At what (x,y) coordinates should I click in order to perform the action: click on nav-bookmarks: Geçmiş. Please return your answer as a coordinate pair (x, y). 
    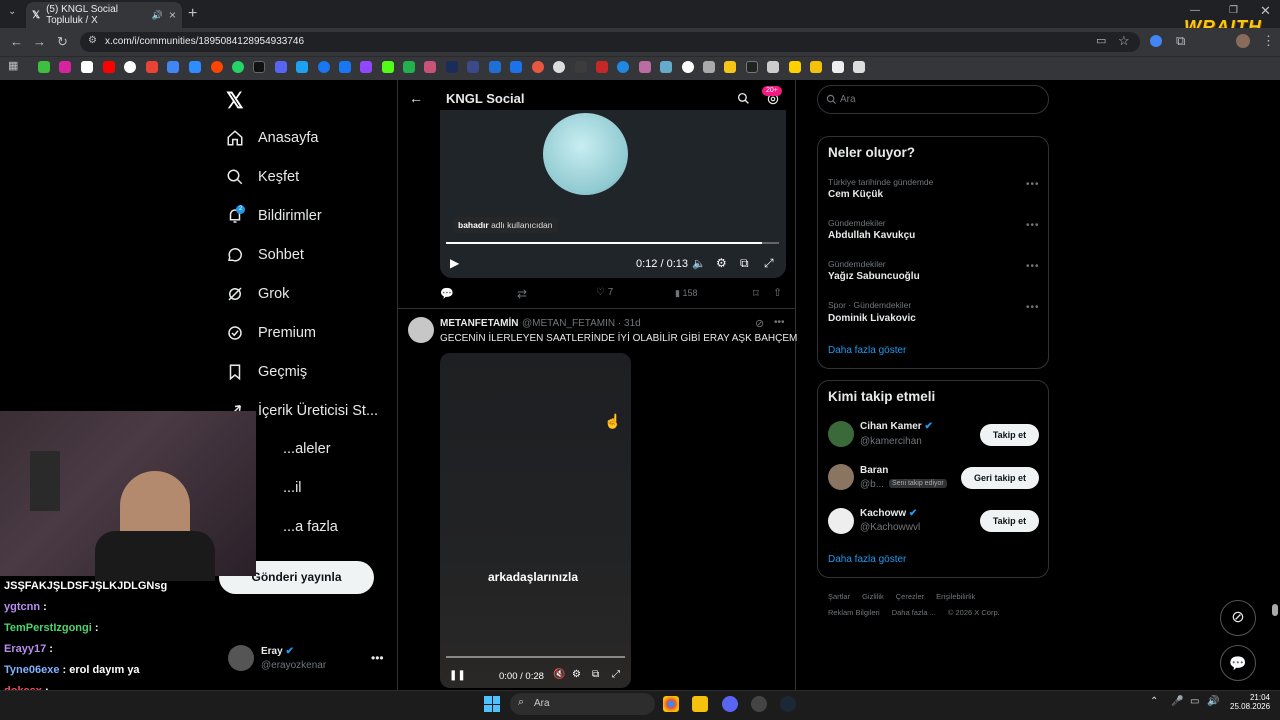
    Looking at the image, I should click on (266, 372).